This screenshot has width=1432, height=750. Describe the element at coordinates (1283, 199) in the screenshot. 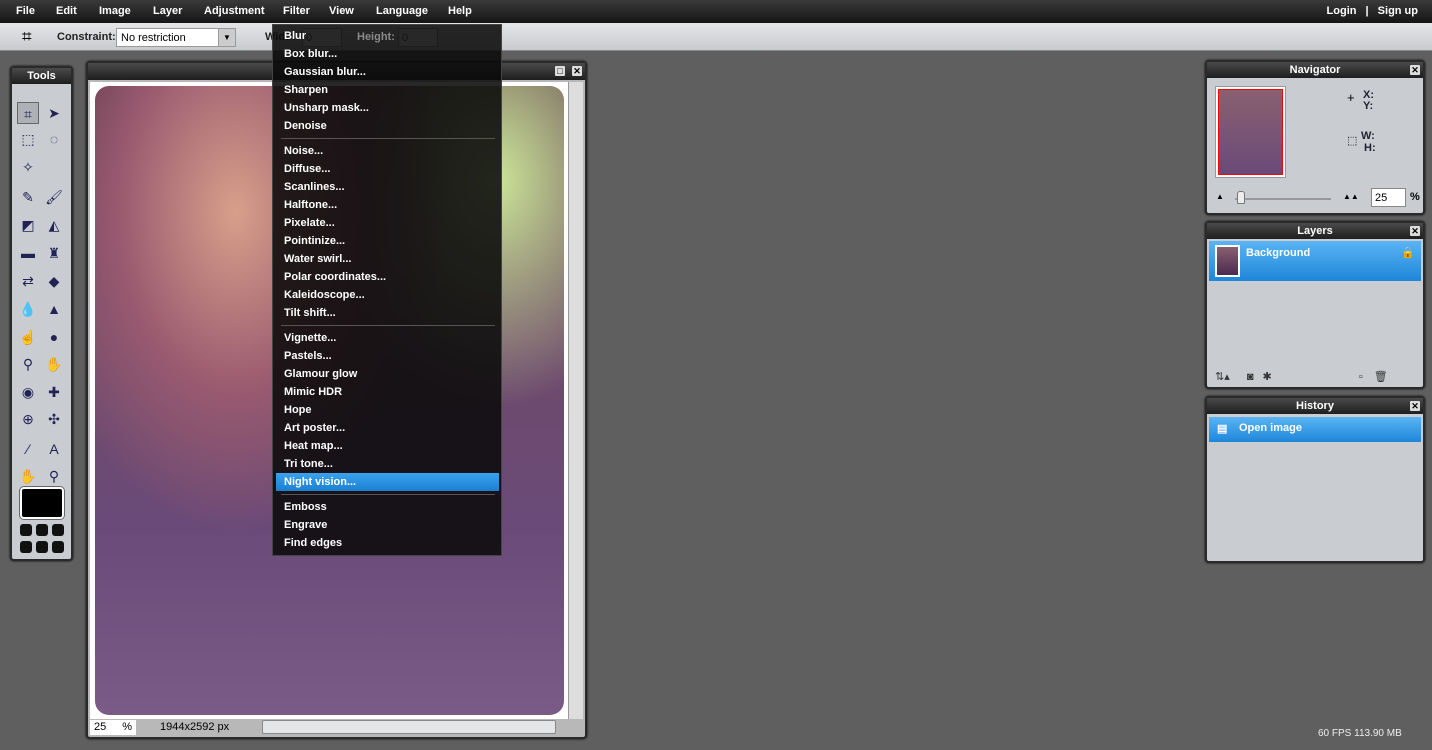

I see `zoom-slider` at that location.